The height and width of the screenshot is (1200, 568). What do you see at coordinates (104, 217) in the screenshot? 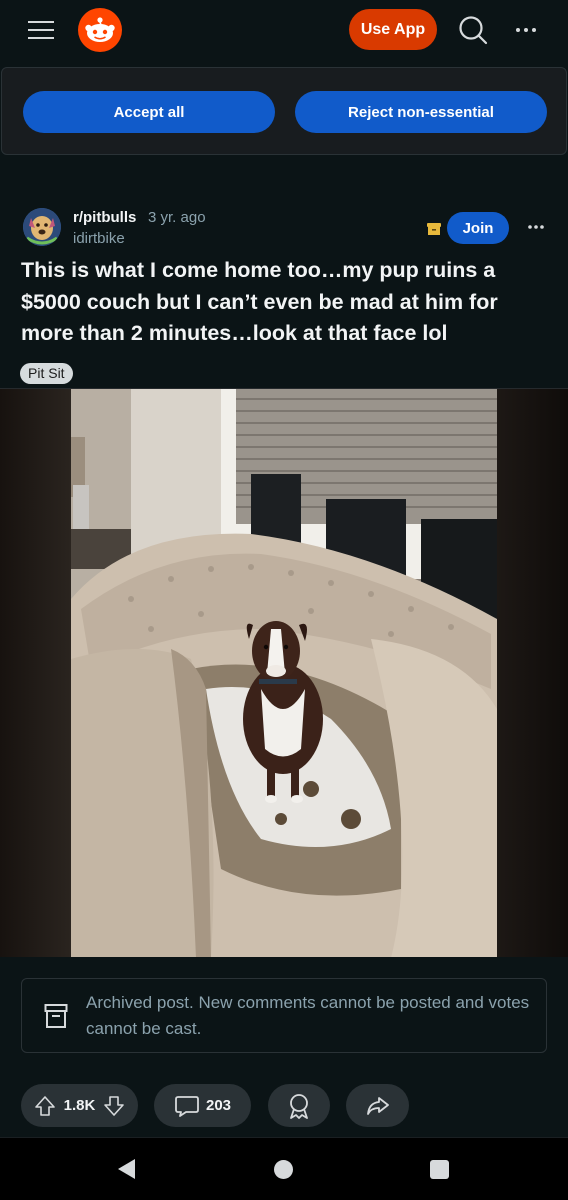
I see `subreddit-name: r/pitbulls` at bounding box center [104, 217].